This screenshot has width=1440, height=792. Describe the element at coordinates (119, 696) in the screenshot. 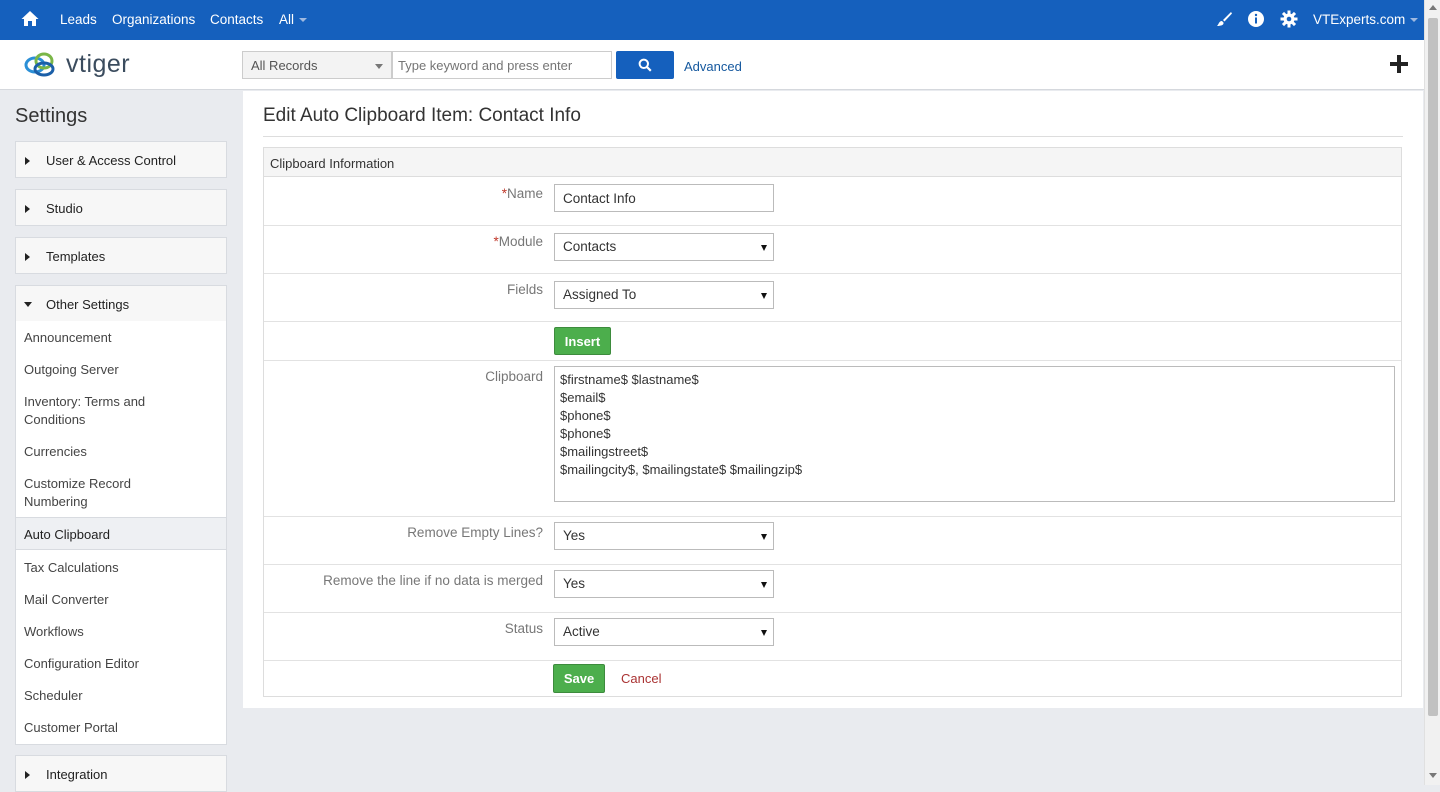

I see `sidebar-item-scheduler: Scheduler` at that location.